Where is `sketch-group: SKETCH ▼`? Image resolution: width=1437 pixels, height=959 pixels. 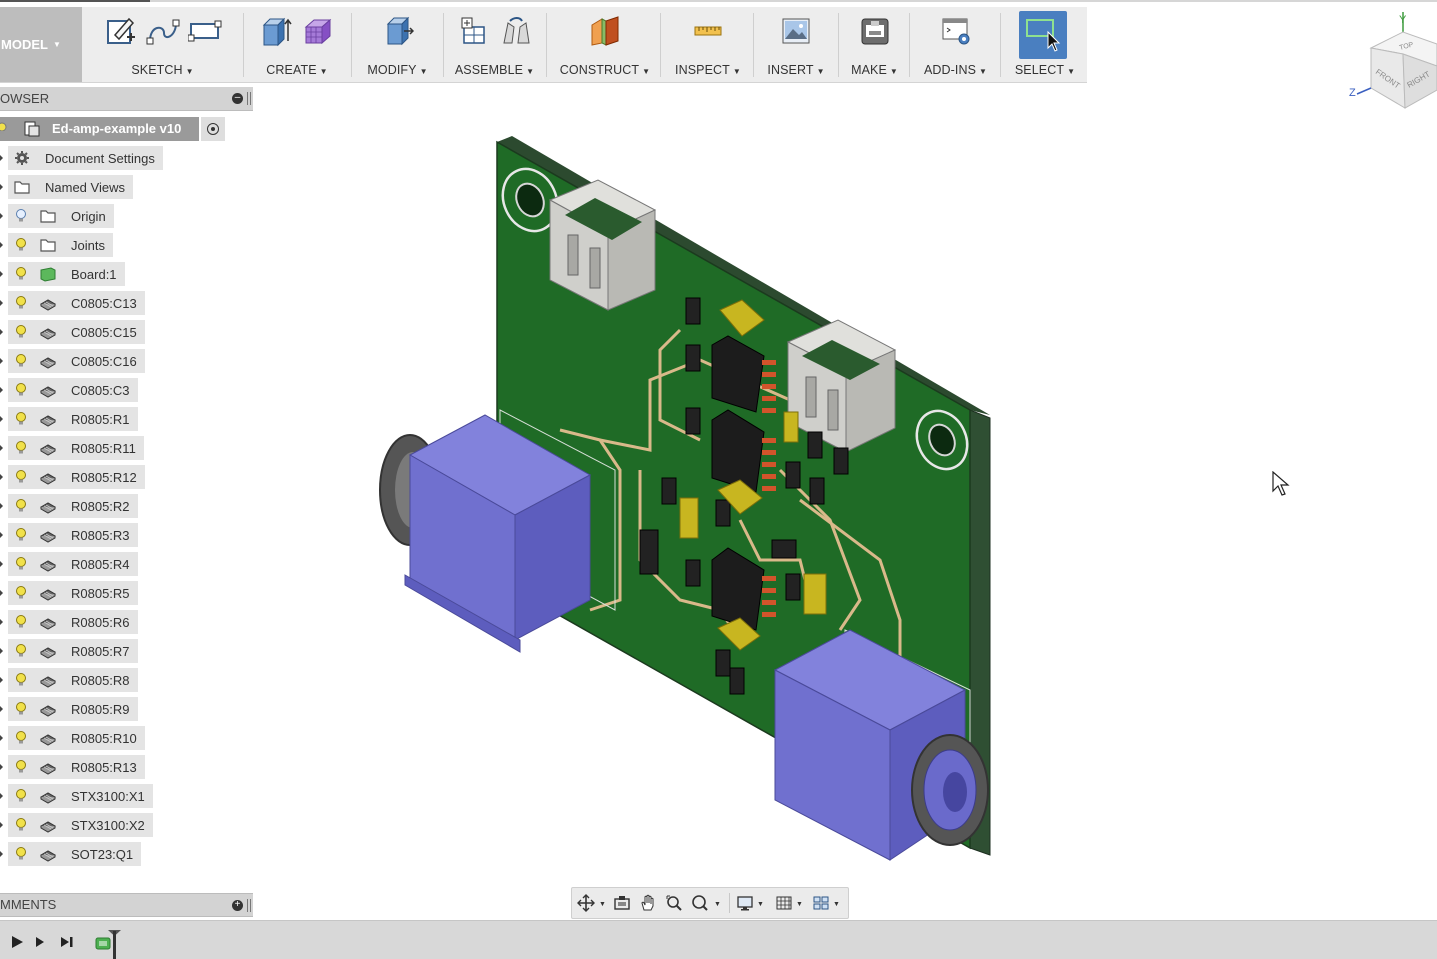 sketch-group: SKETCH ▼ is located at coordinates (162, 44).